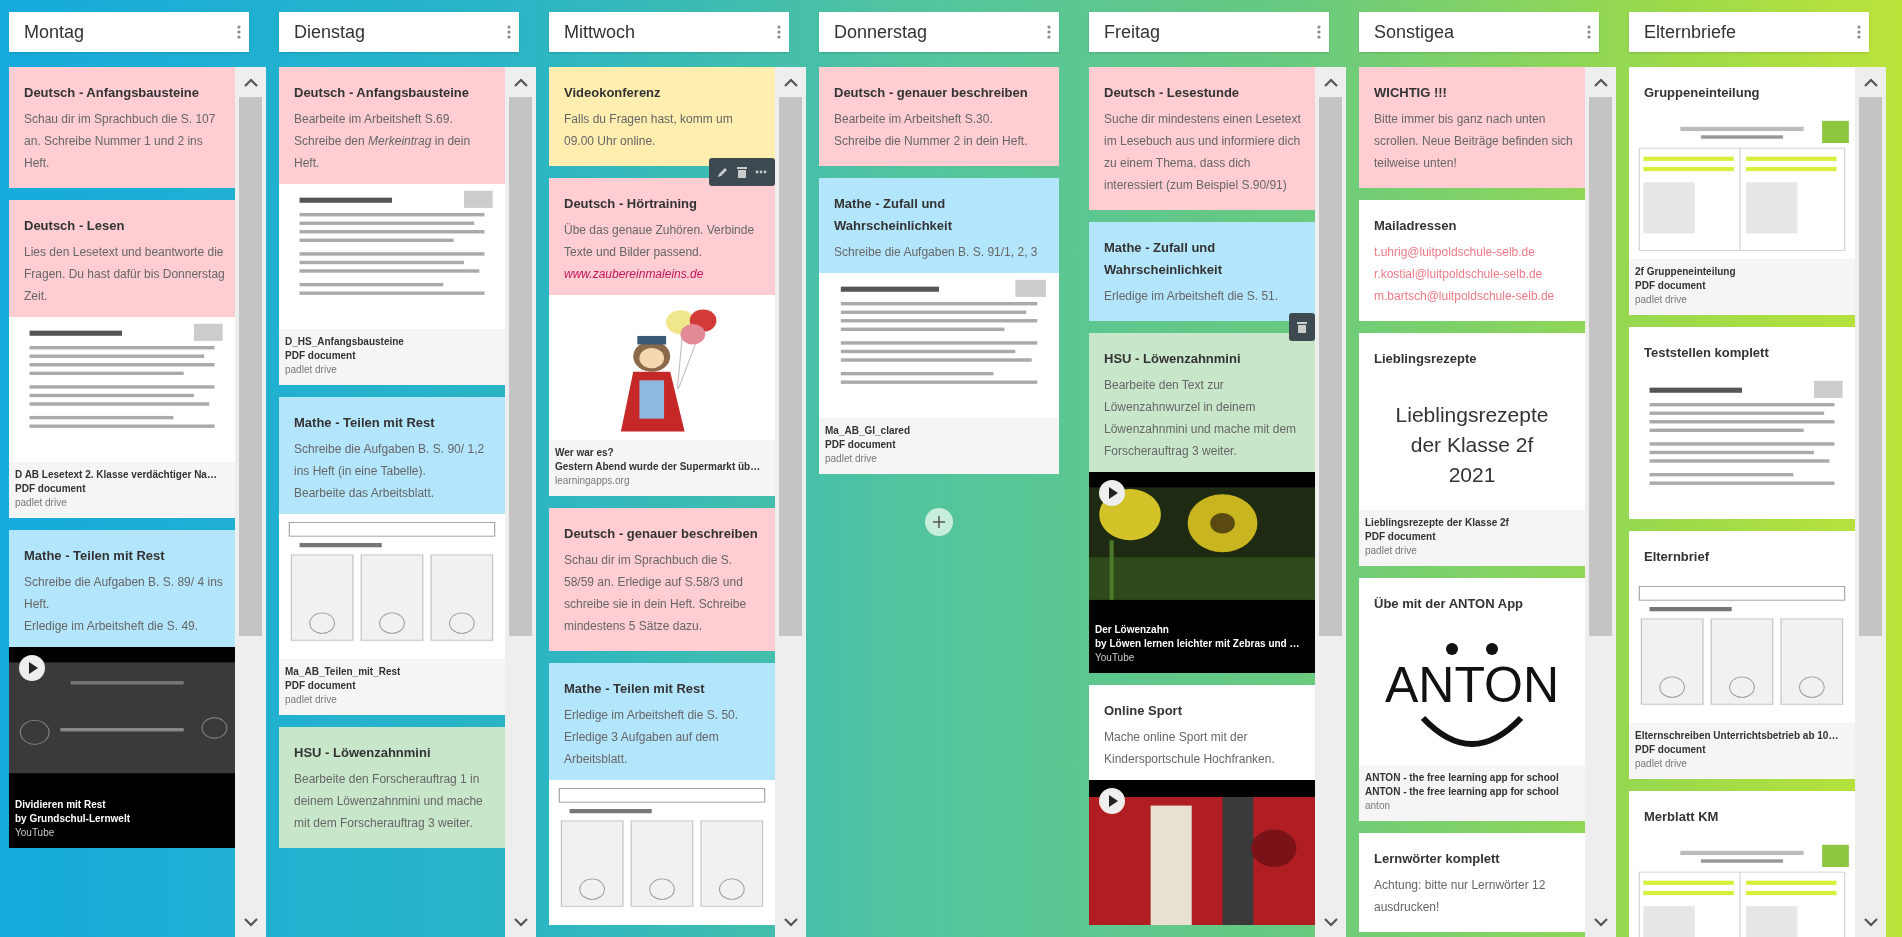 The height and width of the screenshot is (937, 1902). Describe the element at coordinates (1742, 678) in the screenshot. I see `attachment-card: Elternschreiben Unterrichtsbetrieb ab 10… PDF document padlet drive` at that location.